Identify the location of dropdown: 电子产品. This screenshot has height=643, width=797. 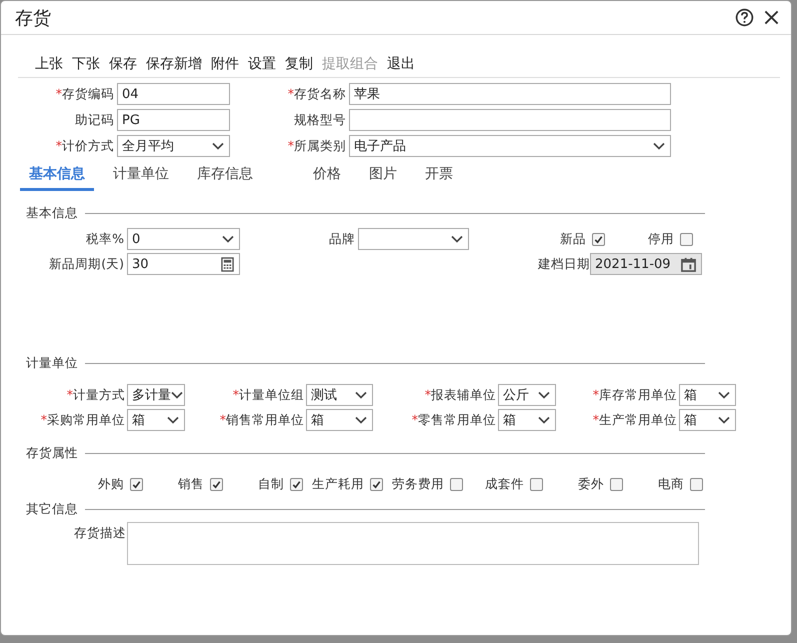
(510, 146).